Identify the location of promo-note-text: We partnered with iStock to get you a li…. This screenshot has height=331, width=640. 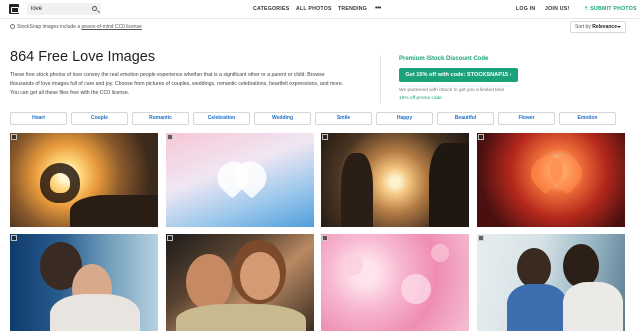
(452, 90).